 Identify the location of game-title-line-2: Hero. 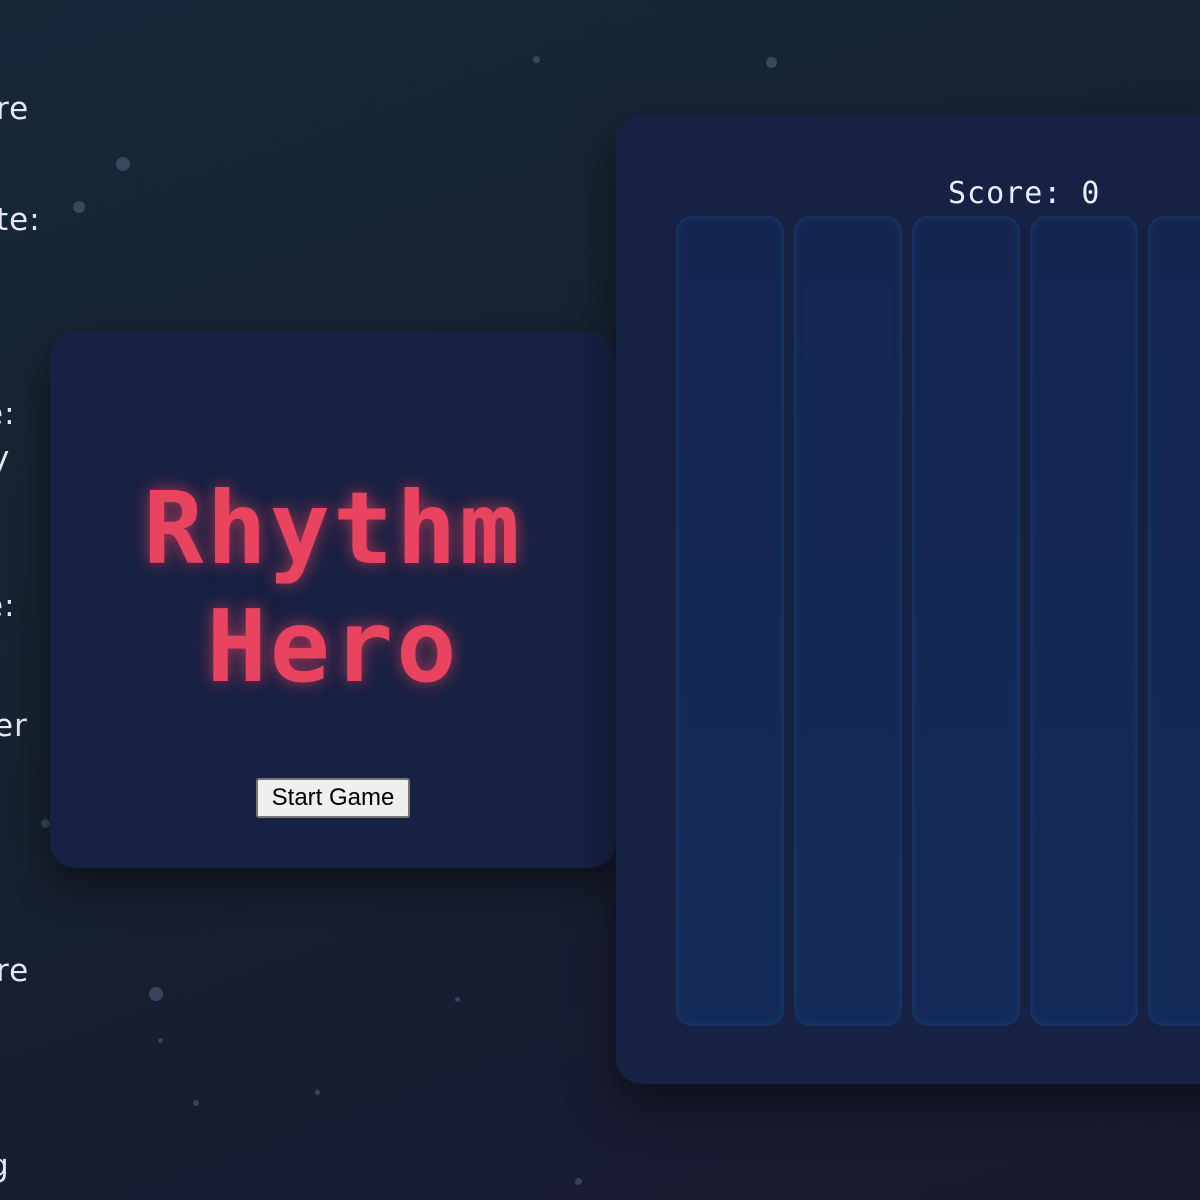
(333, 646).